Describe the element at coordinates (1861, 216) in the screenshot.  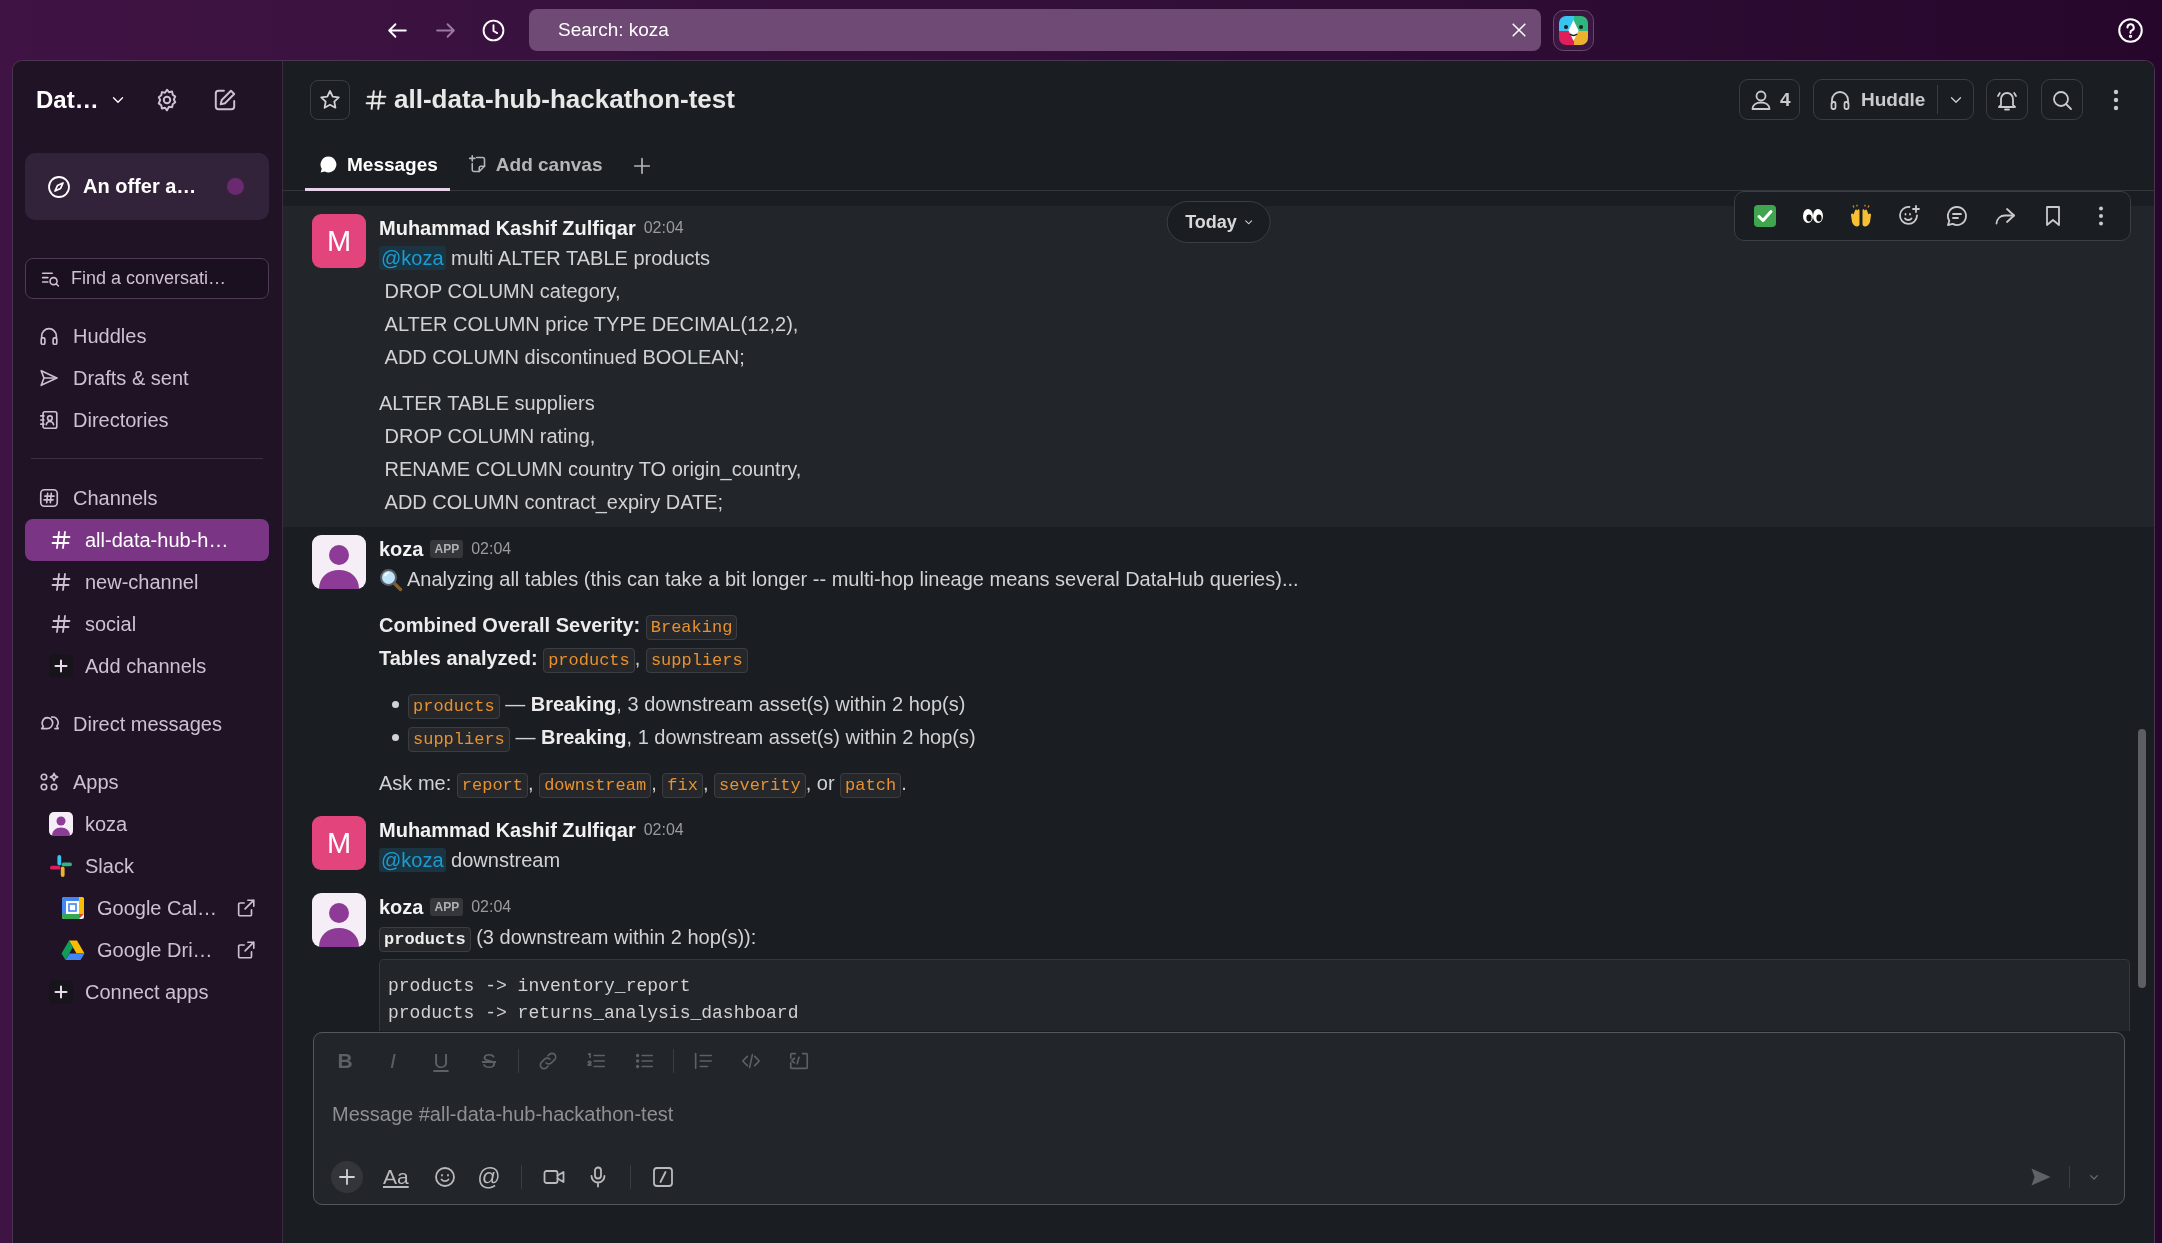
I see `raised-hands-icon` at that location.